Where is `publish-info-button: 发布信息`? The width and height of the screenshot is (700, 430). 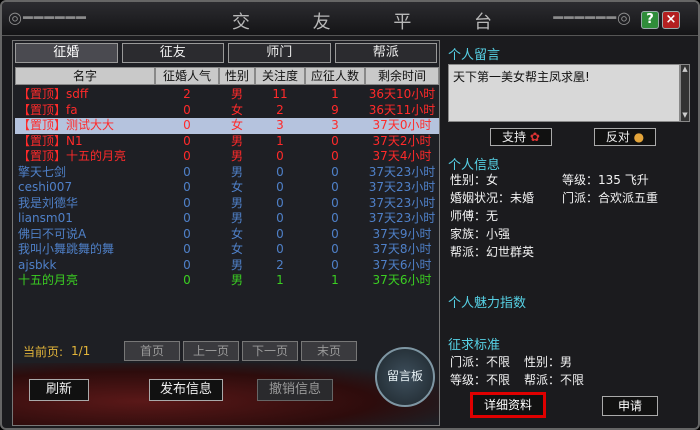 publish-info-button: 发布信息 is located at coordinates (186, 390).